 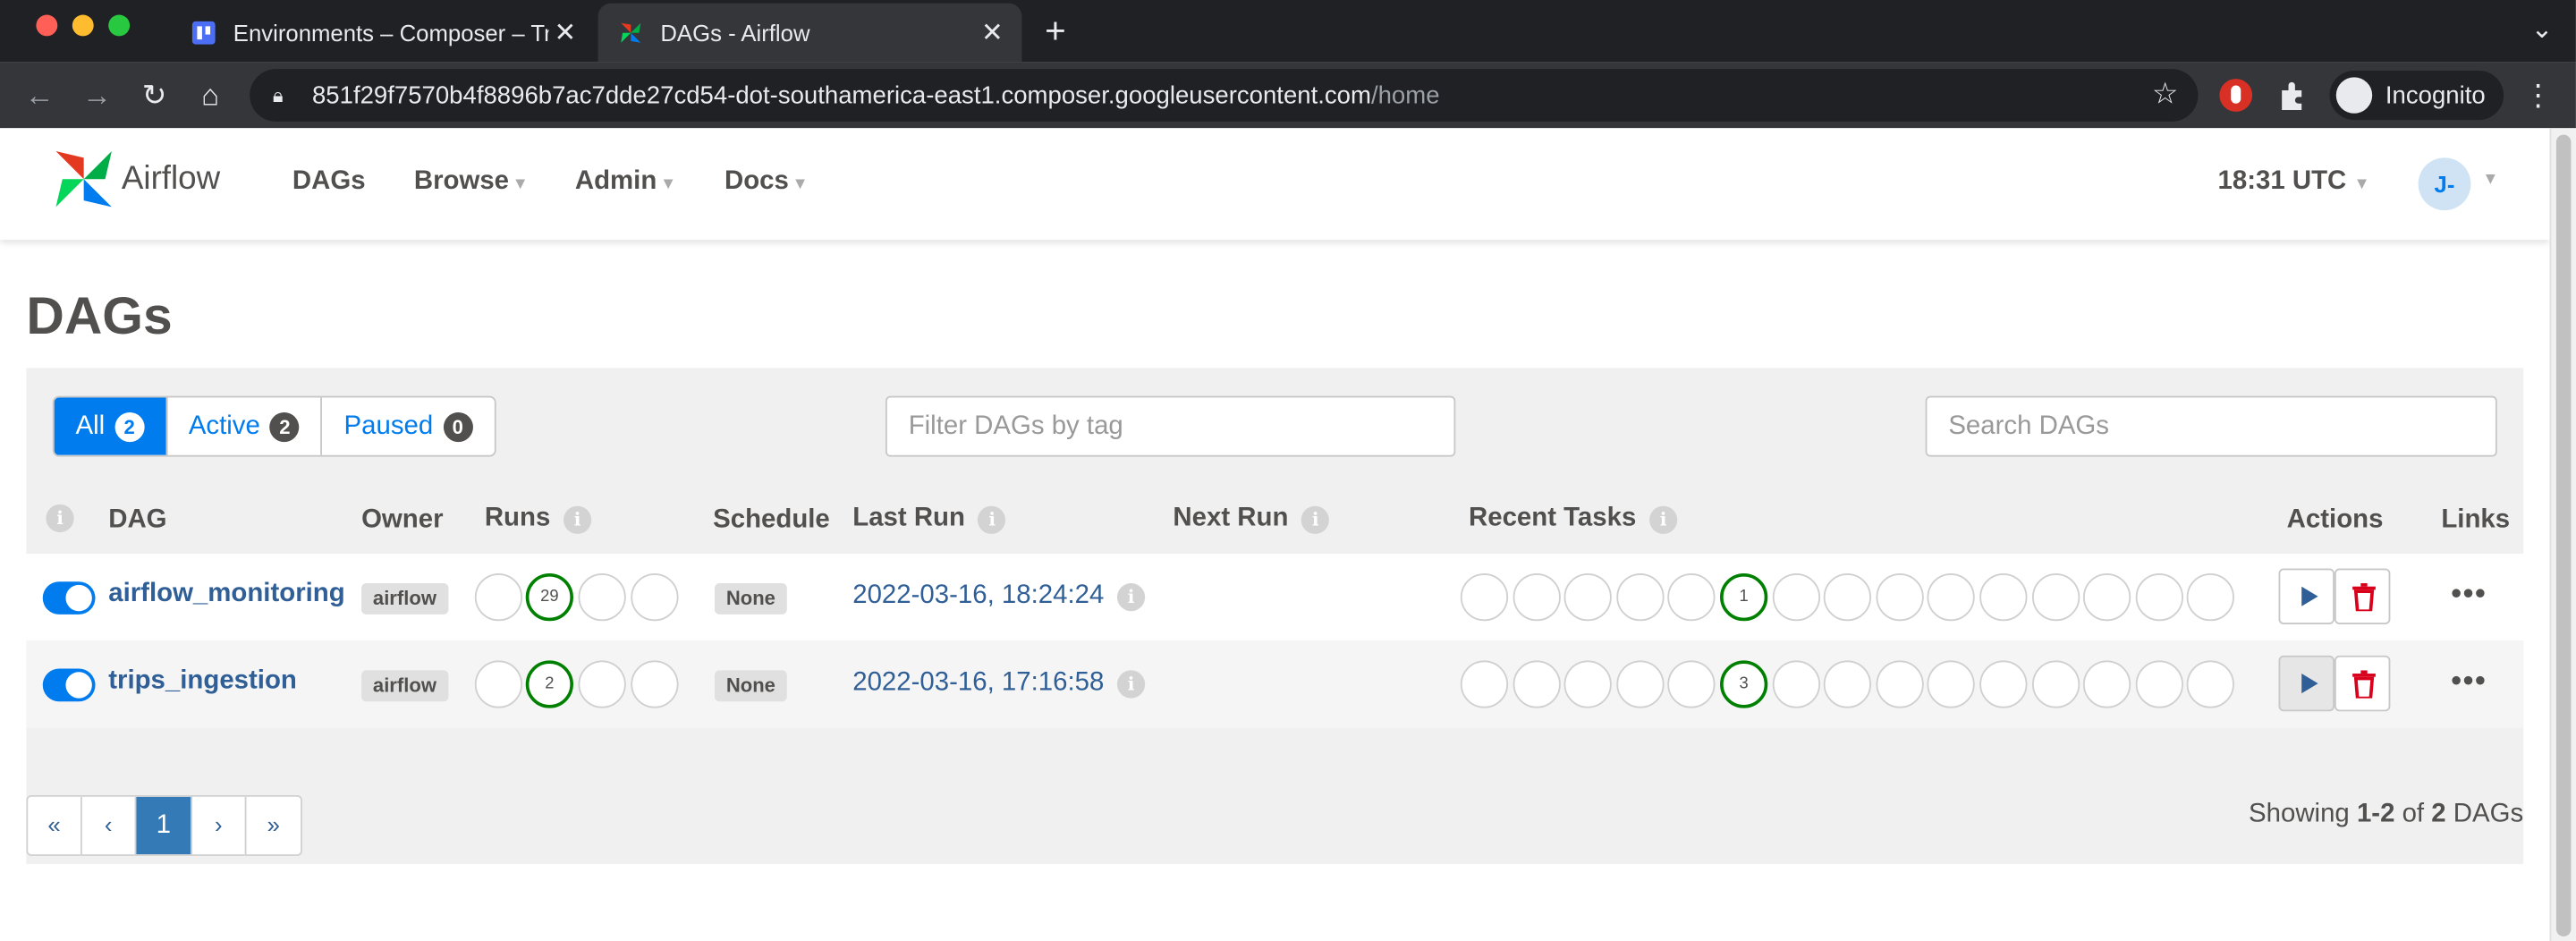 What do you see at coordinates (39, 94) in the screenshot?
I see `back-icon: ←` at bounding box center [39, 94].